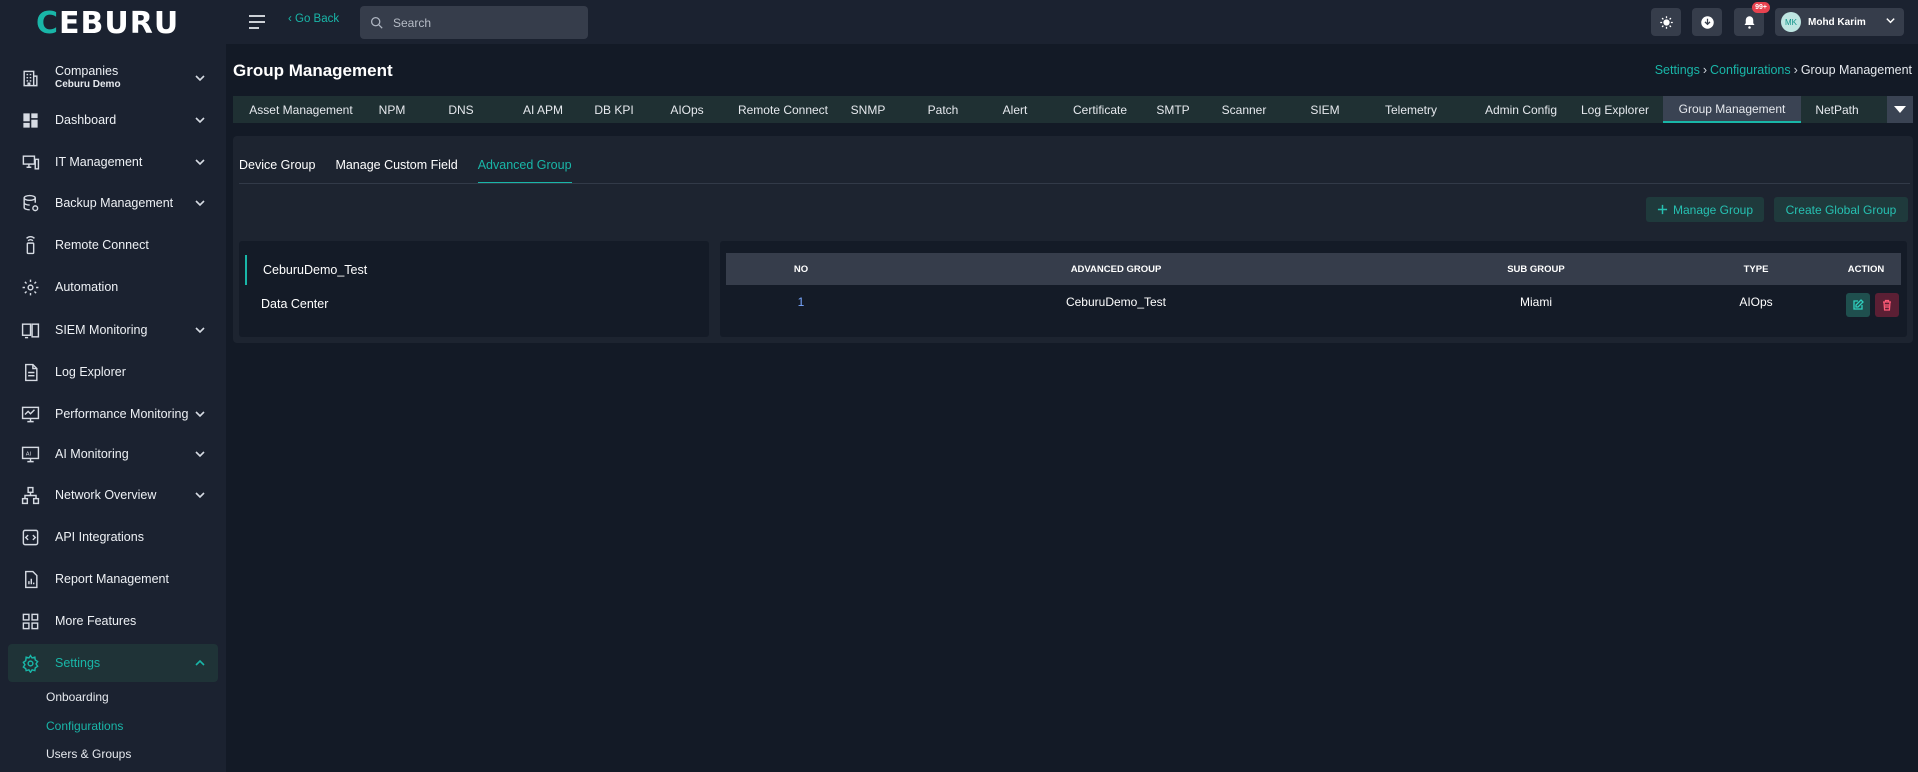  What do you see at coordinates (1841, 209) in the screenshot?
I see `create-global-group-button: Create Global Group` at bounding box center [1841, 209].